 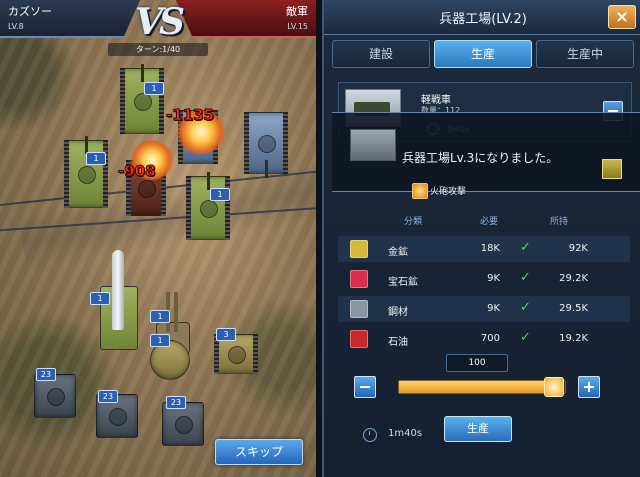 What do you see at coordinates (160, 22) in the screenshot?
I see `vs-emblem: VS` at bounding box center [160, 22].